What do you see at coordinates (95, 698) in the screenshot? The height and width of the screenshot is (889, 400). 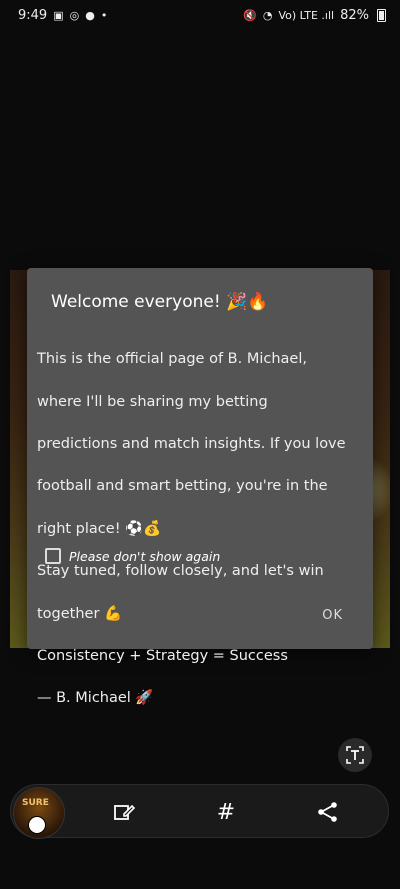 I see `dialog-body-line: — B. Michael 🚀` at bounding box center [95, 698].